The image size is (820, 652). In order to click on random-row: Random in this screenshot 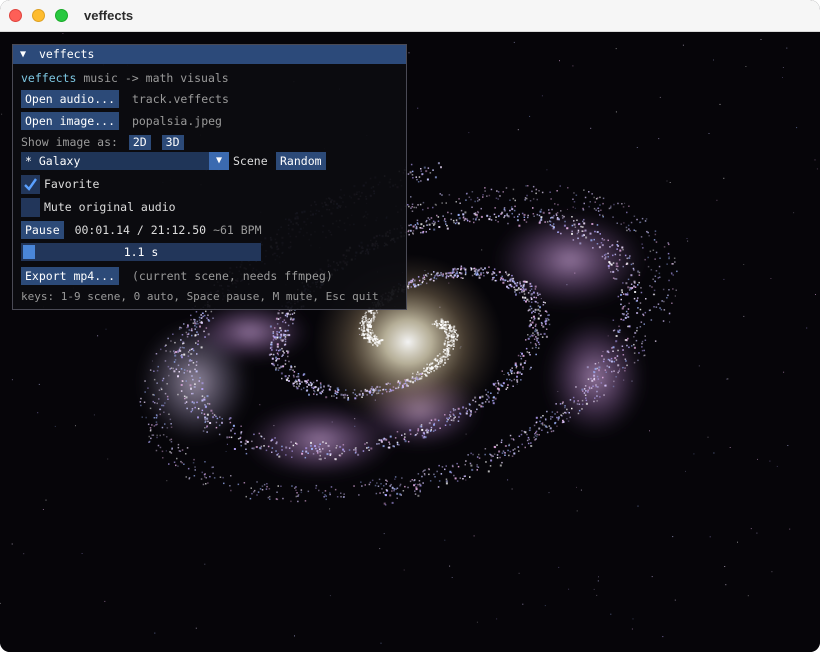, I will do `click(301, 161)`.